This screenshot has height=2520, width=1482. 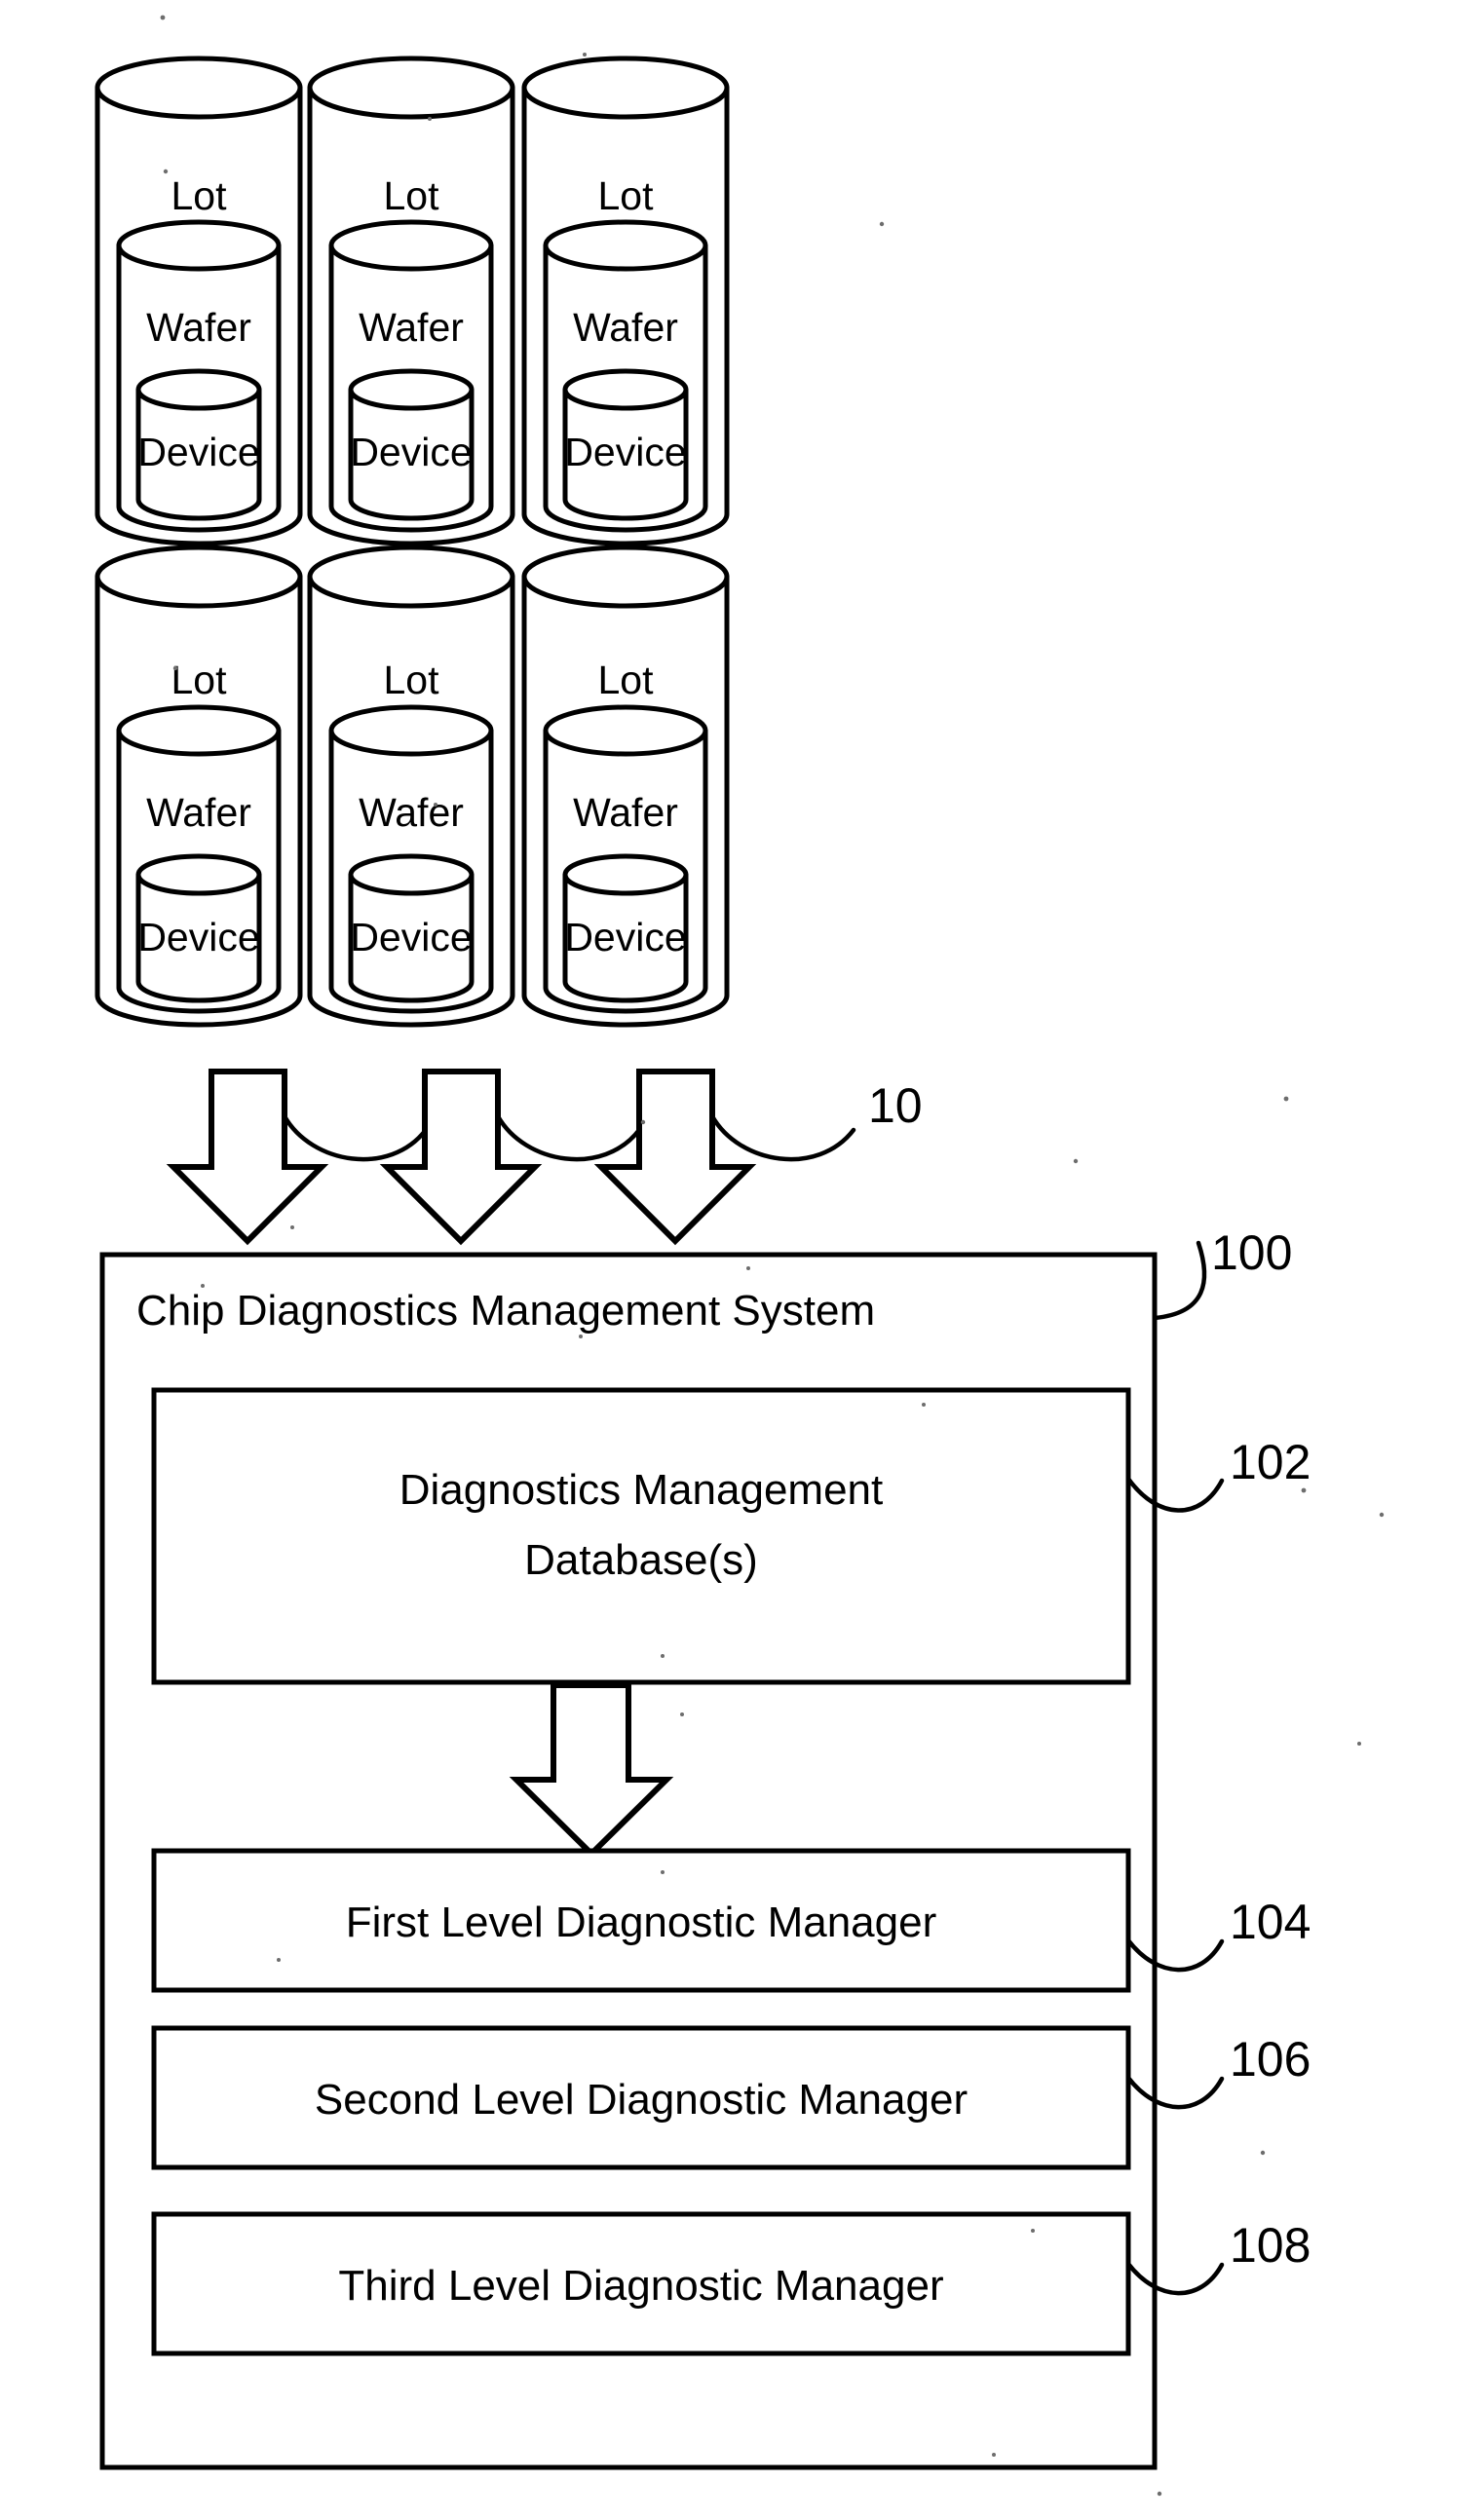 I want to click on database-label-line1: Diagnostics Management, so click(x=641, y=1490).